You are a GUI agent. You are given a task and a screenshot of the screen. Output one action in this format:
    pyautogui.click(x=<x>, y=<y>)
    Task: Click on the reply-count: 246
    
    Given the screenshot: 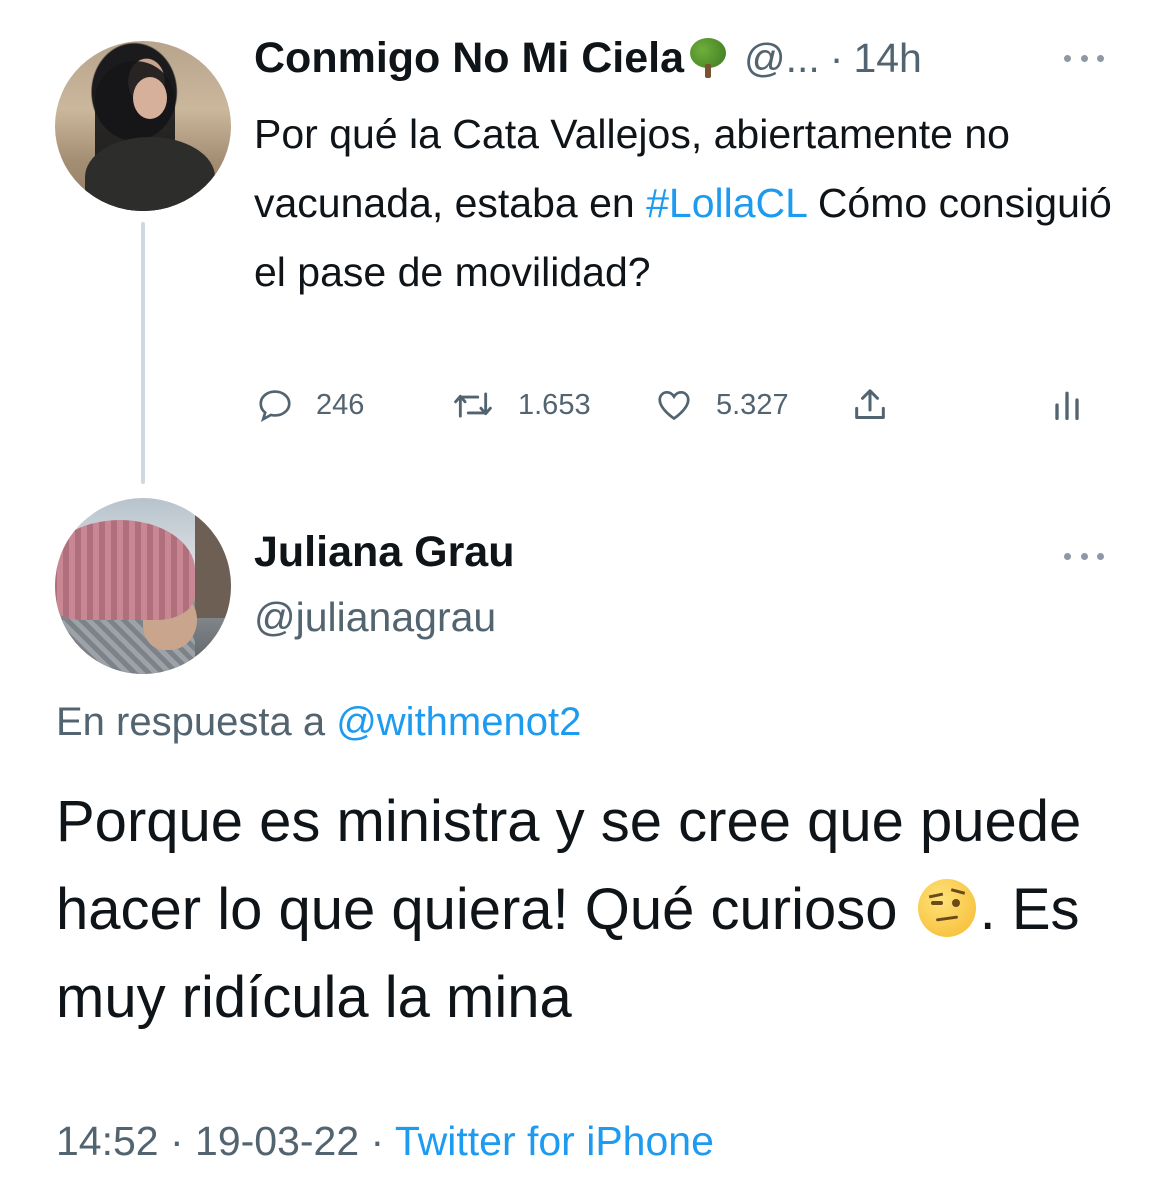 What is the action you would take?
    pyautogui.click(x=340, y=404)
    